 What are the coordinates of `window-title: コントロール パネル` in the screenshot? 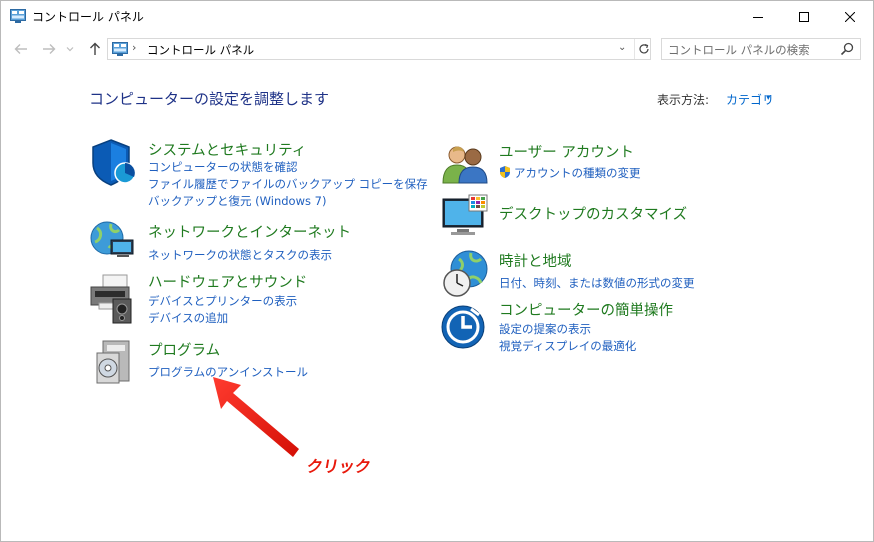 It's located at (88, 17).